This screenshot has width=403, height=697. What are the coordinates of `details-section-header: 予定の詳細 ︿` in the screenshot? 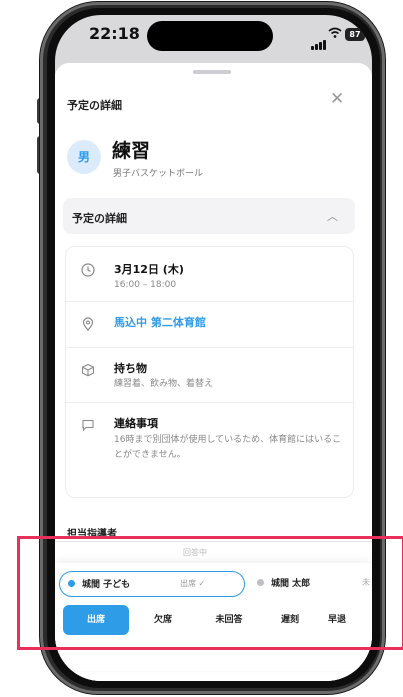 It's located at (209, 216).